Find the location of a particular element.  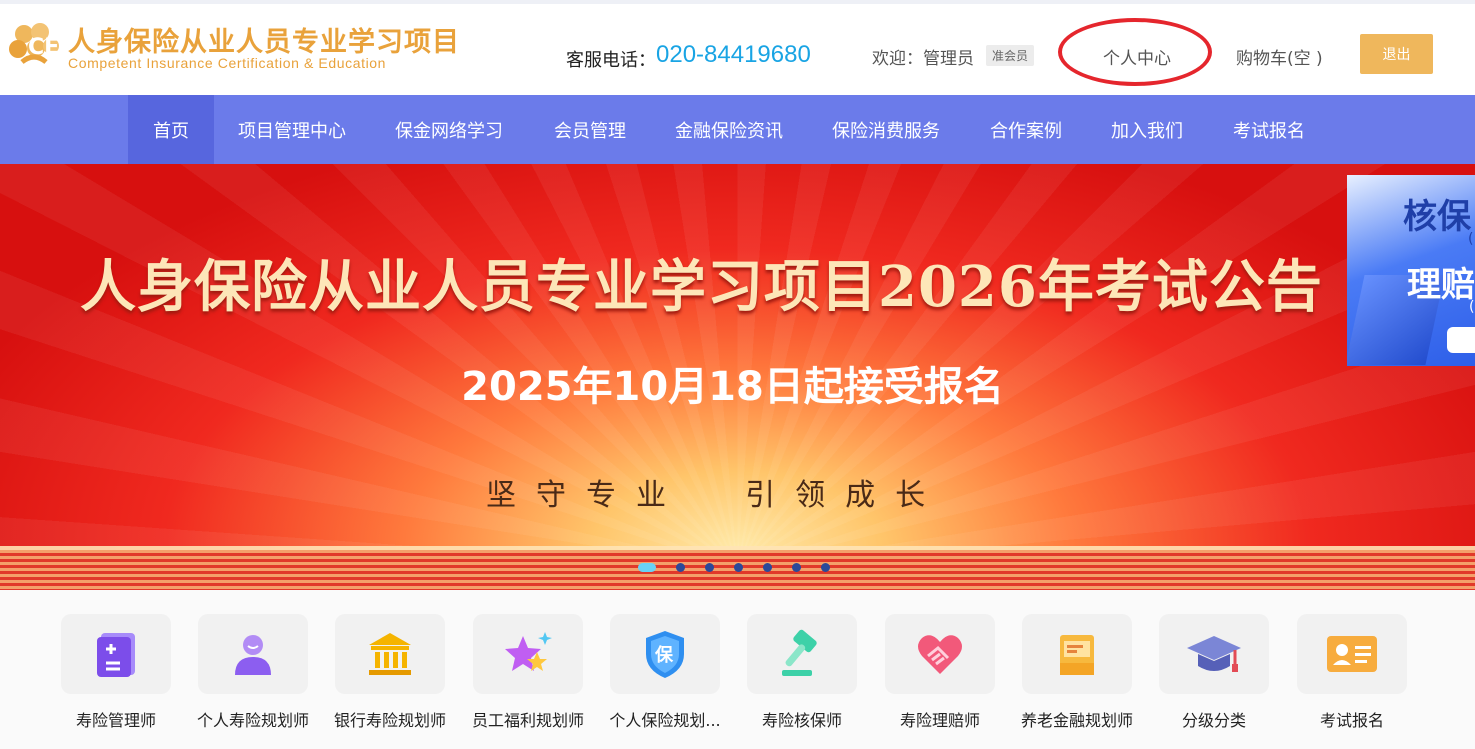

logout-button: 退出 is located at coordinates (1396, 54).